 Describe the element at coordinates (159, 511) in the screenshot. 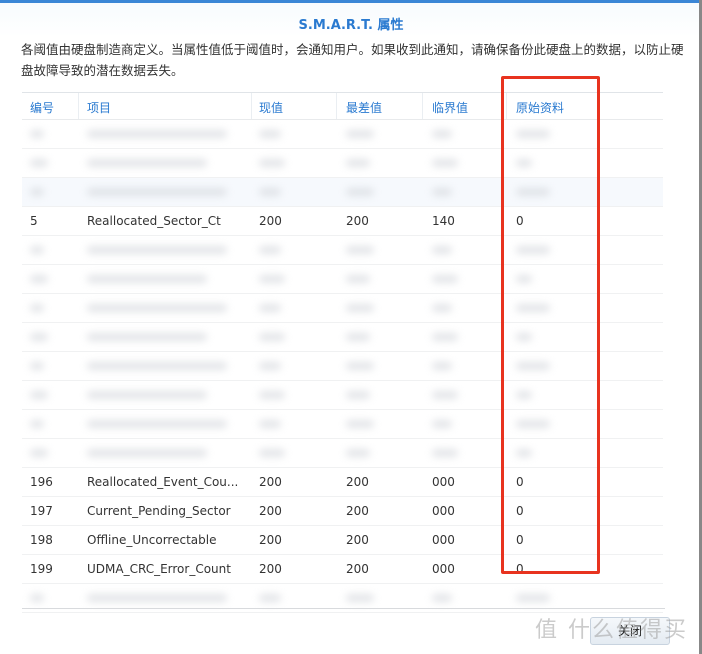

I see `cell-name: Current_Pending_Sector` at that location.